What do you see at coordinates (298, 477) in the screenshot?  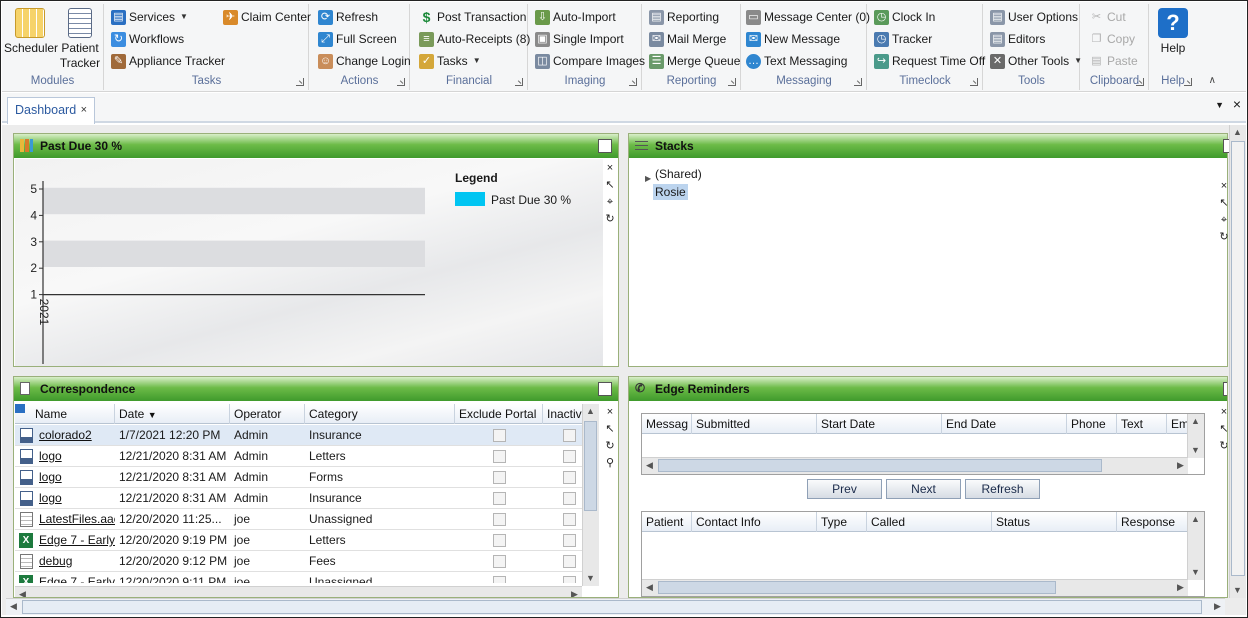 I see `table-row: logo 12/21/2020 8:31 AM Admin Forms` at bounding box center [298, 477].